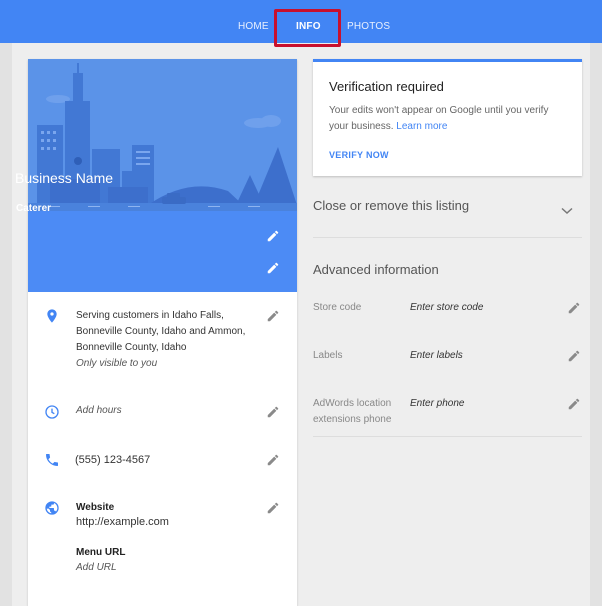 The height and width of the screenshot is (606, 602). Describe the element at coordinates (96, 568) in the screenshot. I see `menu-url-value: Add URL` at that location.